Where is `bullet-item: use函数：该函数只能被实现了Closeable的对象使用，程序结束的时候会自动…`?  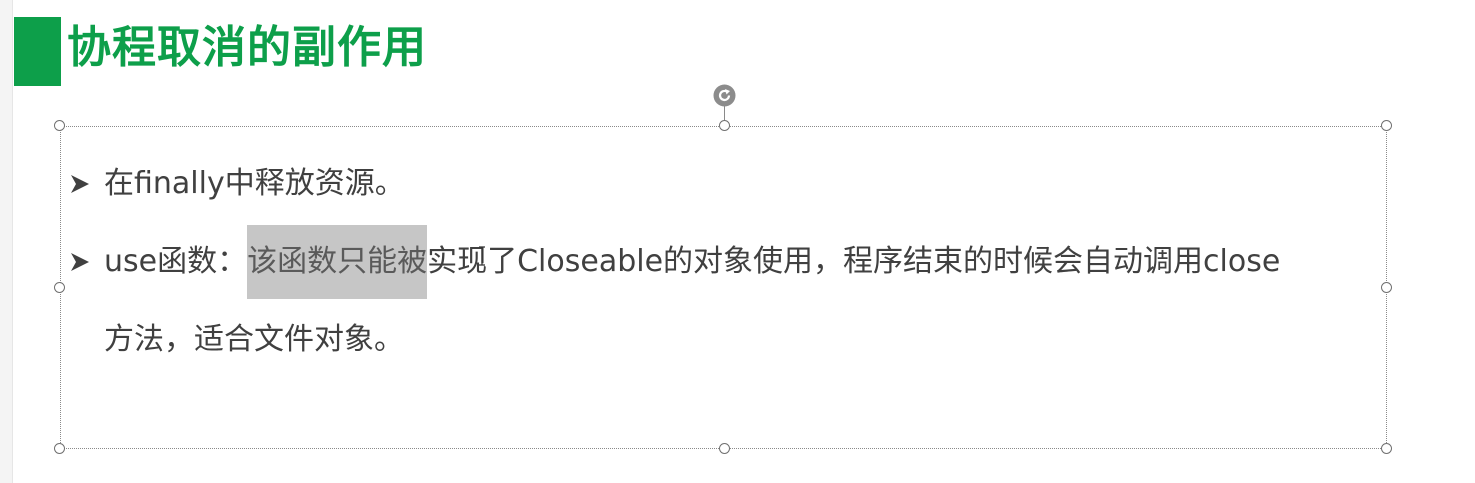 bullet-item: use函数：该函数只能被实现了Closeable的对象使用，程序结束的时候会自动… is located at coordinates (692, 262).